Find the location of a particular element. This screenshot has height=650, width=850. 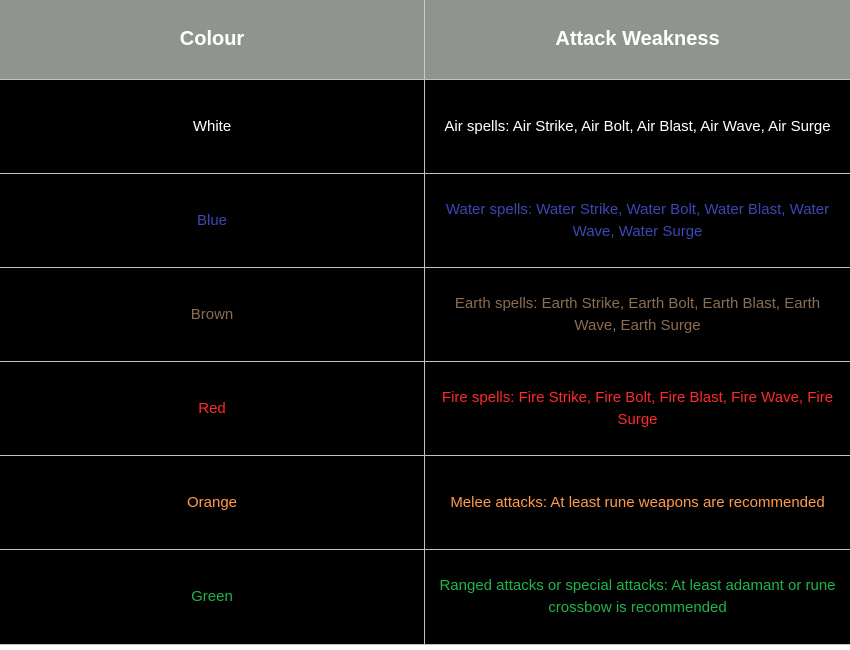

table-header-row: Colour Attack Weakness is located at coordinates (425, 39).